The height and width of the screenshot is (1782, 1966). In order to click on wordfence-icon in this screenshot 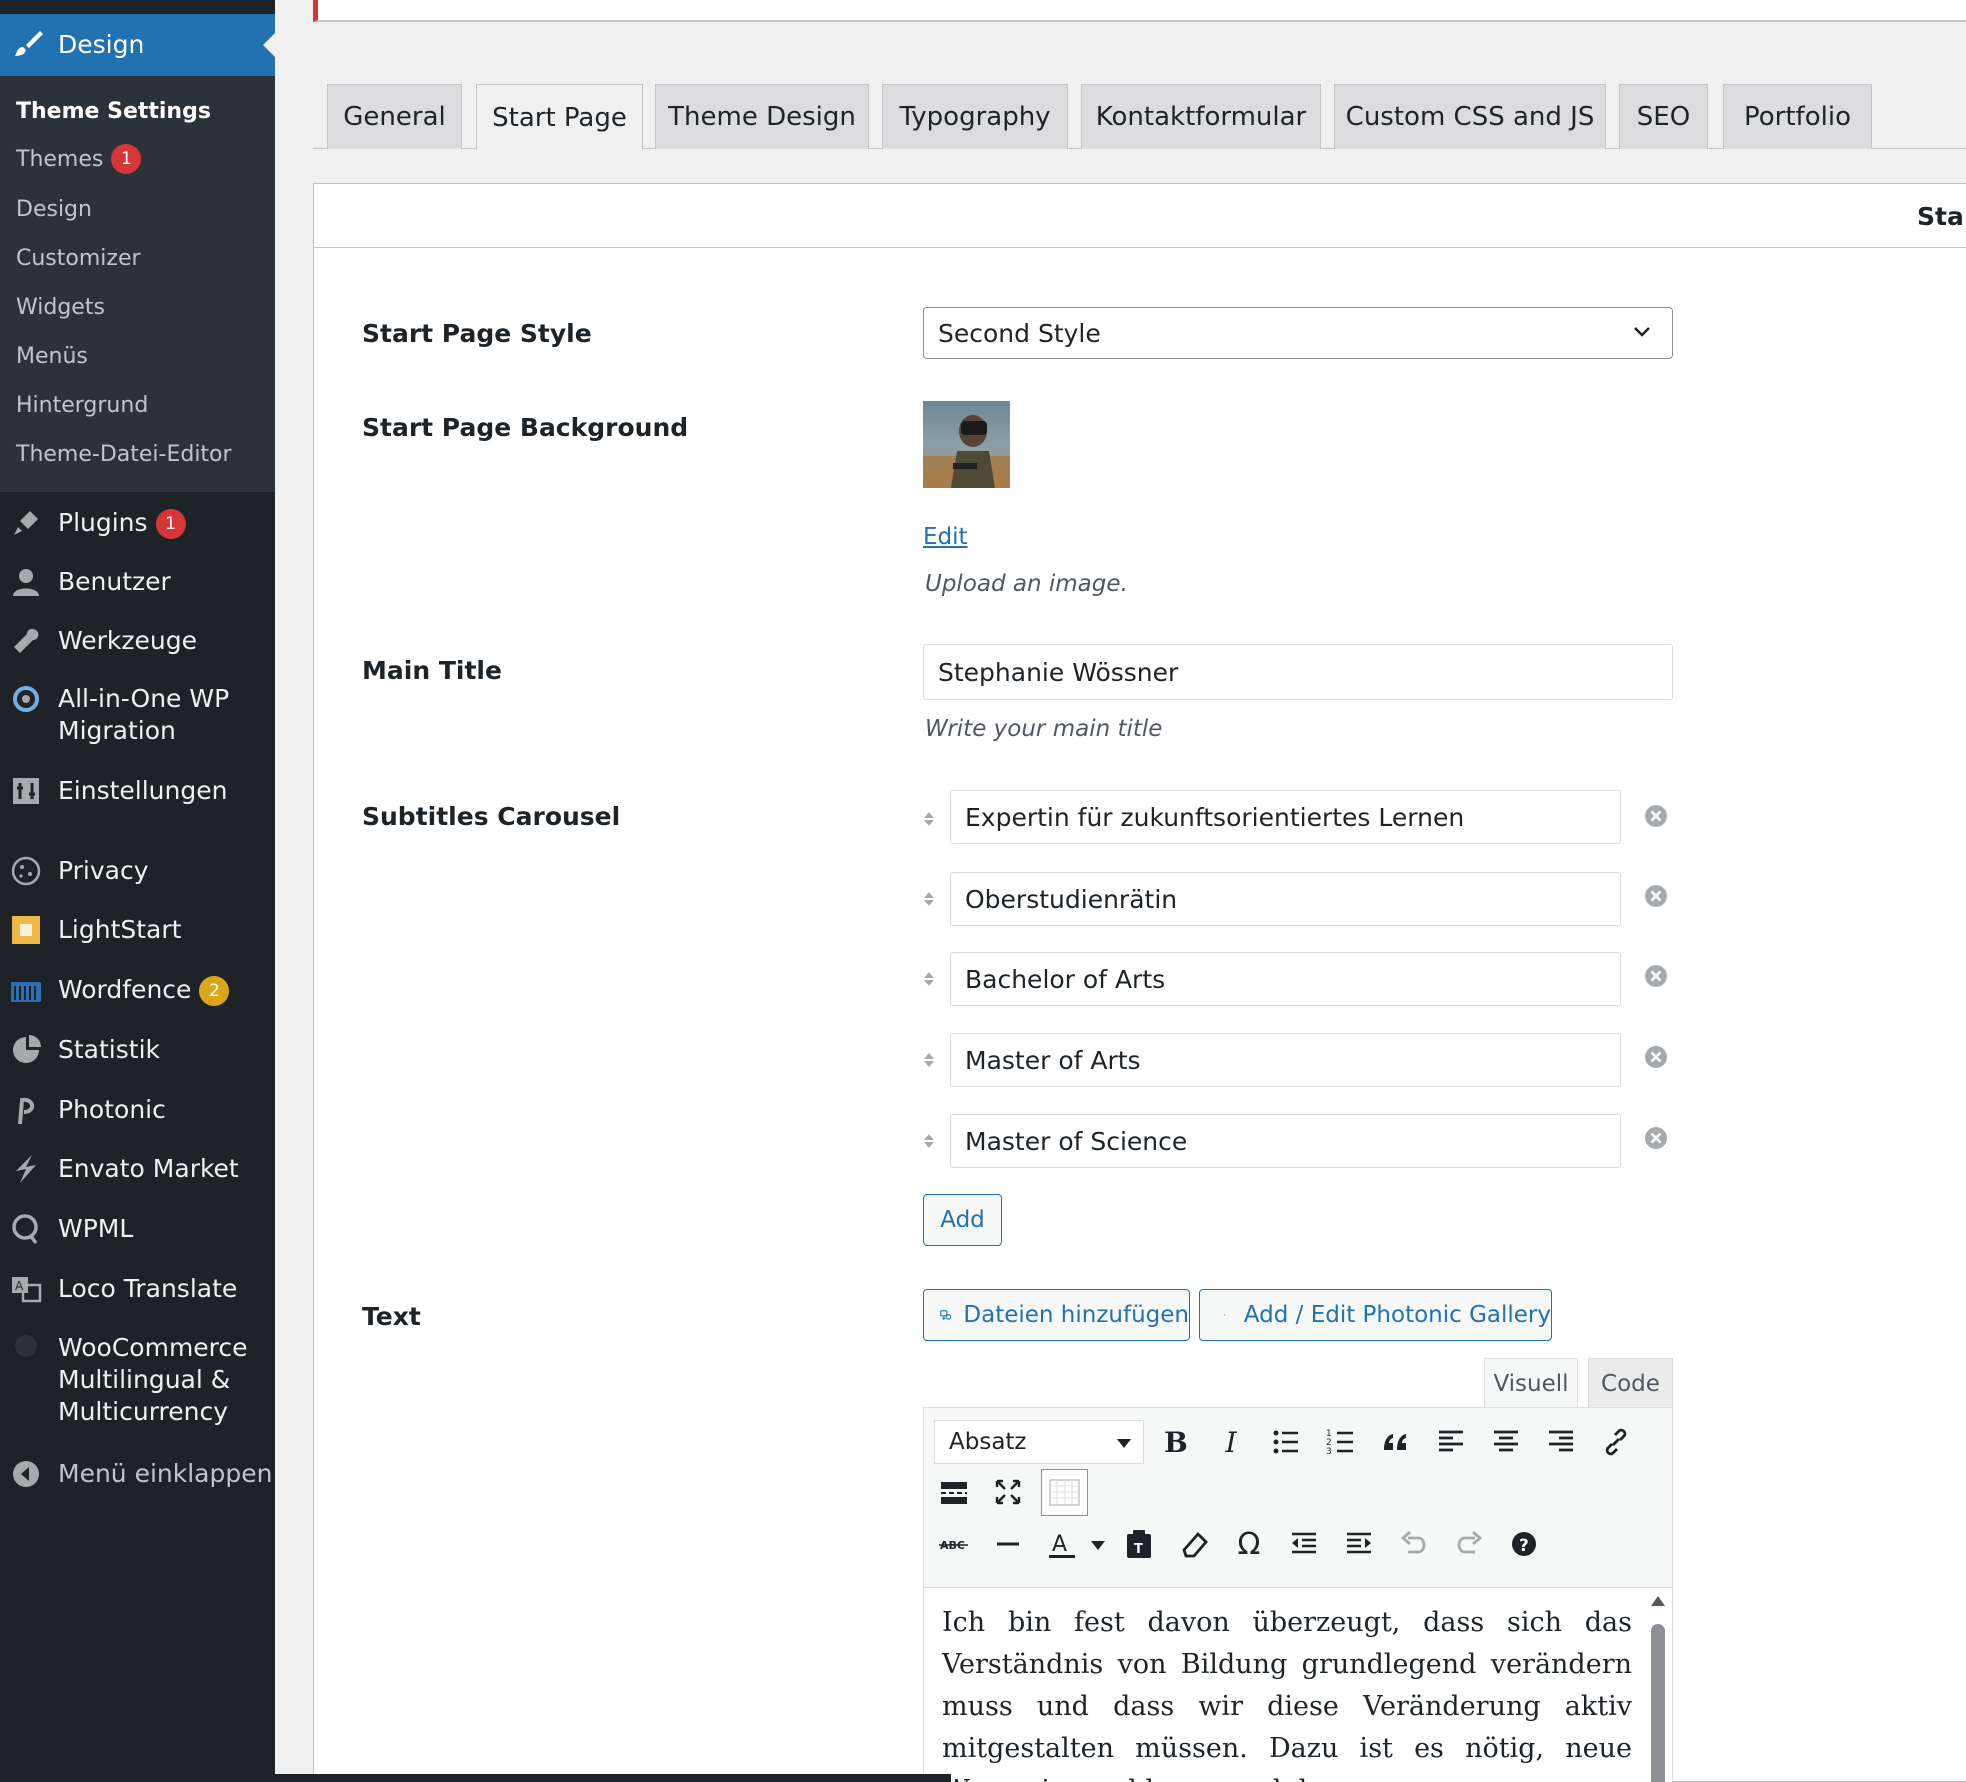, I will do `click(26, 992)`.